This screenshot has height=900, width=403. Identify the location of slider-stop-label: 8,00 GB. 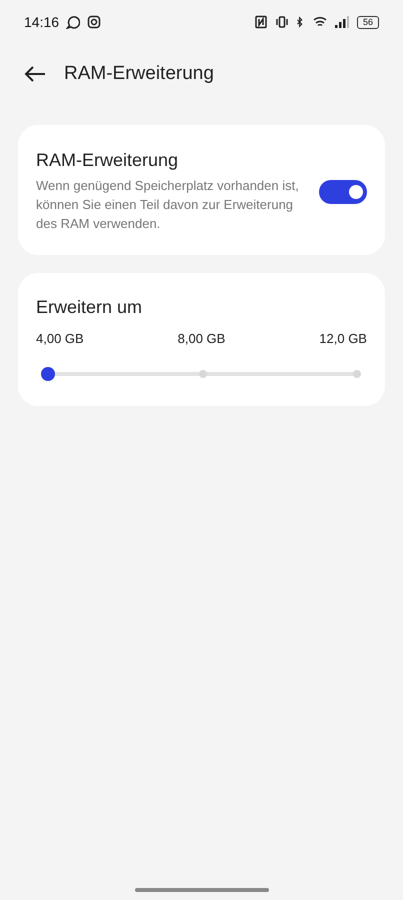
(202, 338).